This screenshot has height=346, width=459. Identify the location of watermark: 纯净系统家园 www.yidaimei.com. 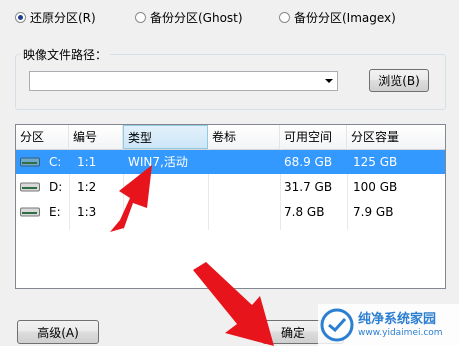
(388, 325).